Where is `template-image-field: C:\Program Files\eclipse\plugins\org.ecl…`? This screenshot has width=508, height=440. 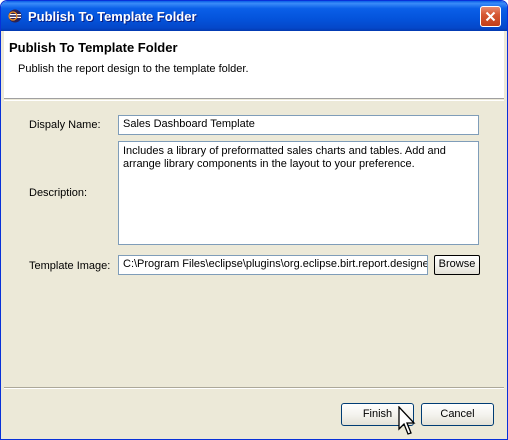 template-image-field: C:\Program Files\eclipse\plugins\org.ecl… is located at coordinates (273, 265).